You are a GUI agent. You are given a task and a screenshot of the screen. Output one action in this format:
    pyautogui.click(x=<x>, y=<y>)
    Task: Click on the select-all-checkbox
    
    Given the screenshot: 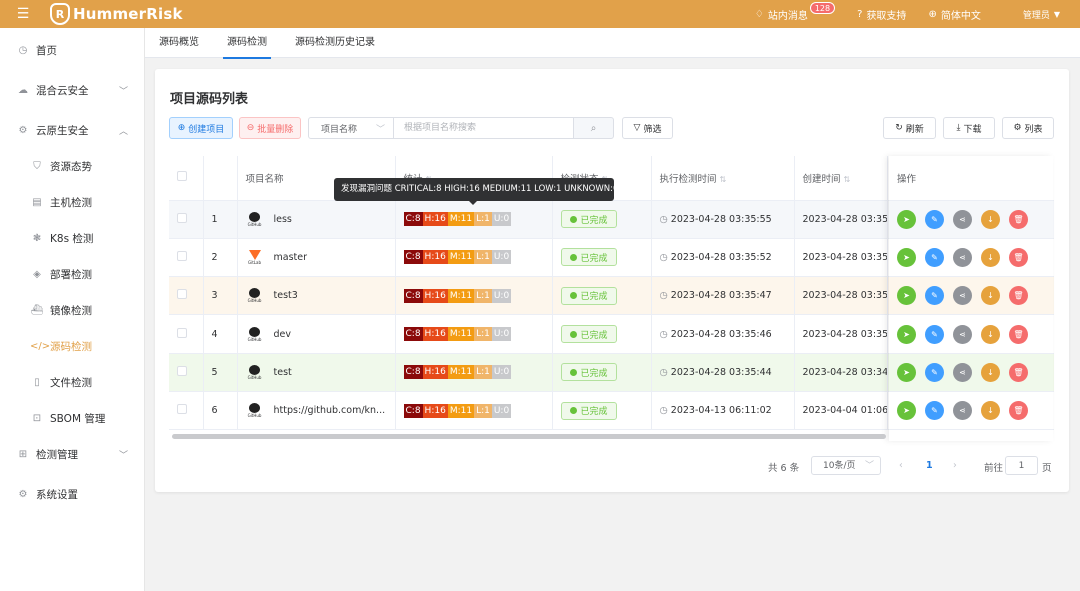 What is the action you would take?
    pyautogui.click(x=182, y=176)
    